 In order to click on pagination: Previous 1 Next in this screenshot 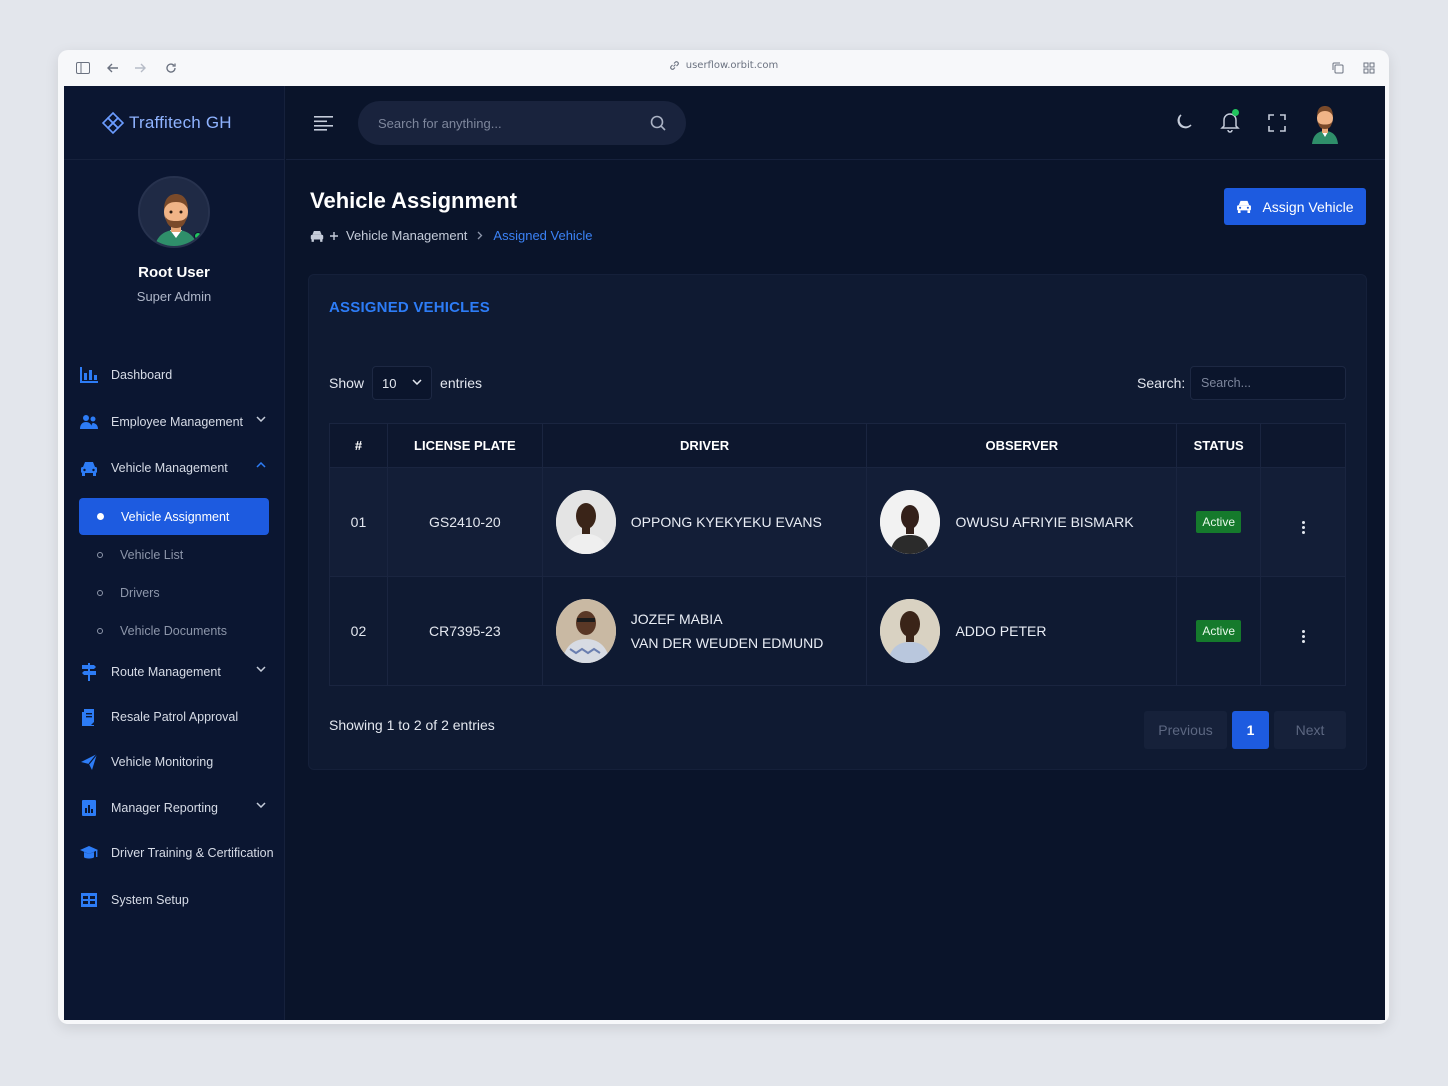, I will do `click(1245, 730)`.